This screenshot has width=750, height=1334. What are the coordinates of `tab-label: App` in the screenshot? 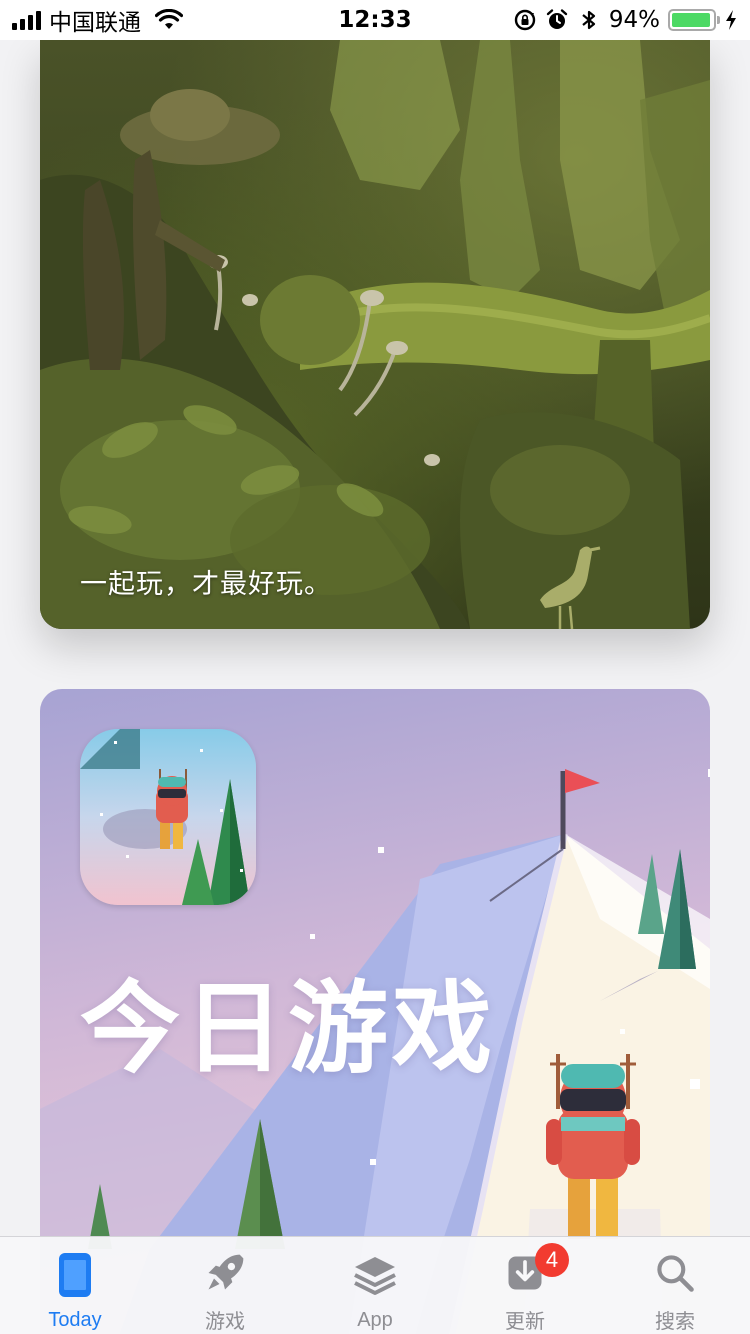 It's located at (375, 1320).